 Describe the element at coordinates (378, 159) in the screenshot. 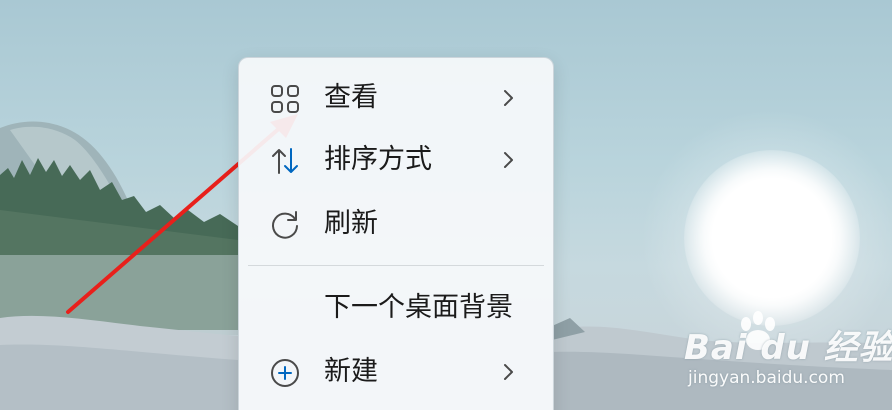

I see `menu-item-label: 排序方式` at that location.